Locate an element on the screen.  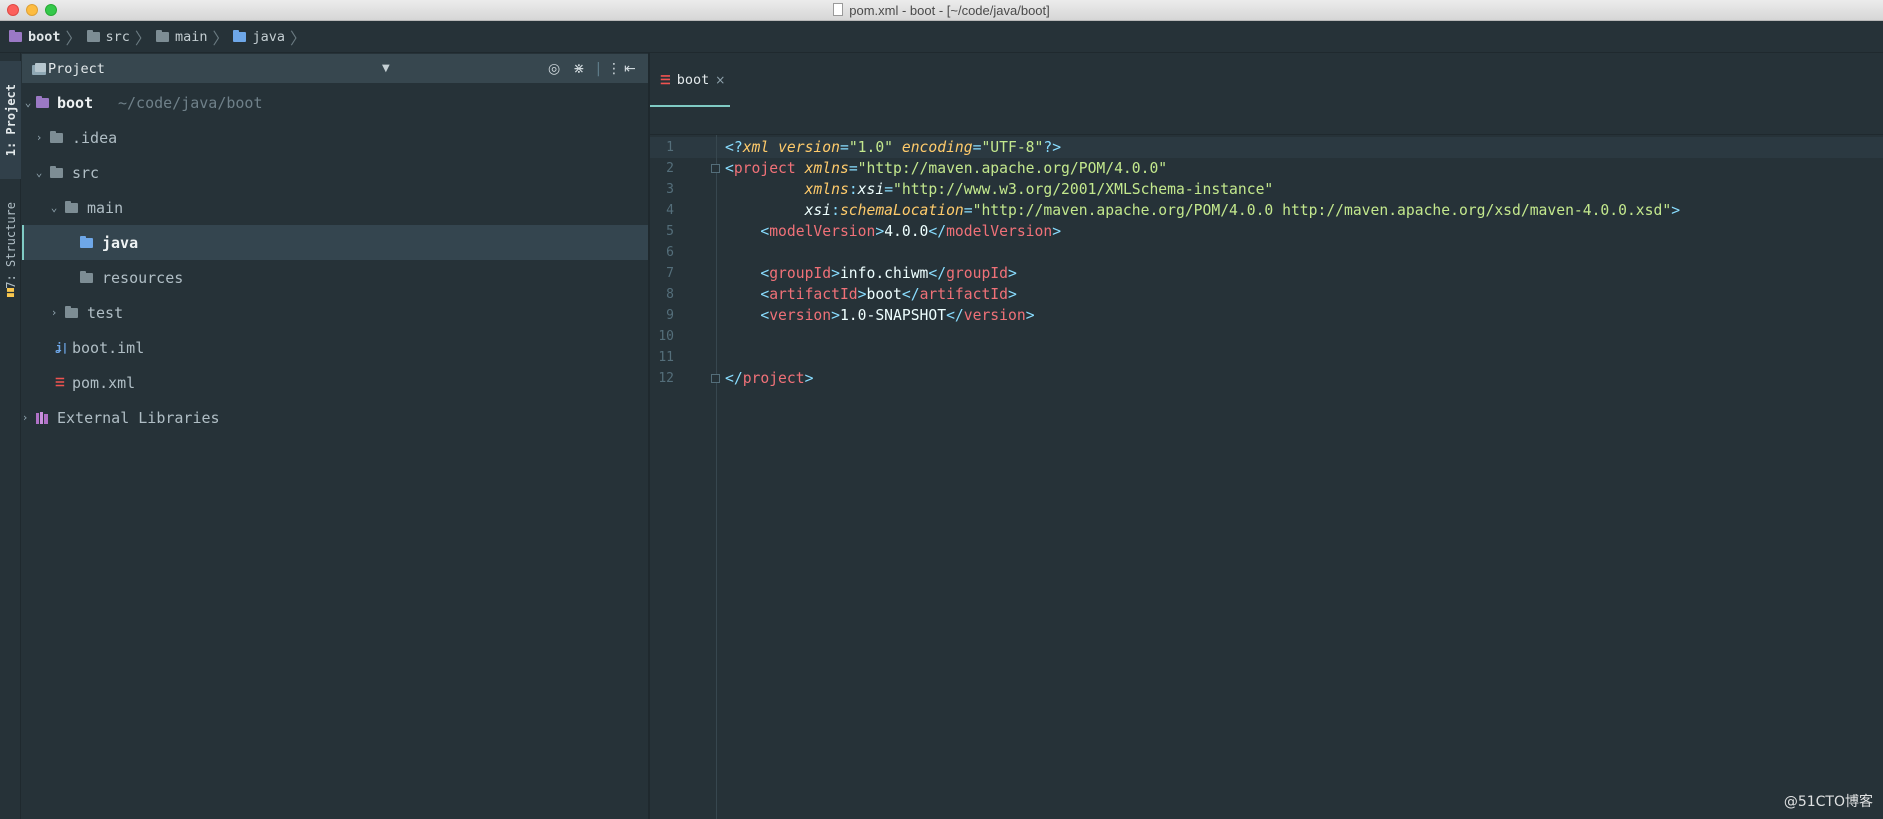
editor-tab-bar: ☰ boot × is located at coordinates (1266, 94).